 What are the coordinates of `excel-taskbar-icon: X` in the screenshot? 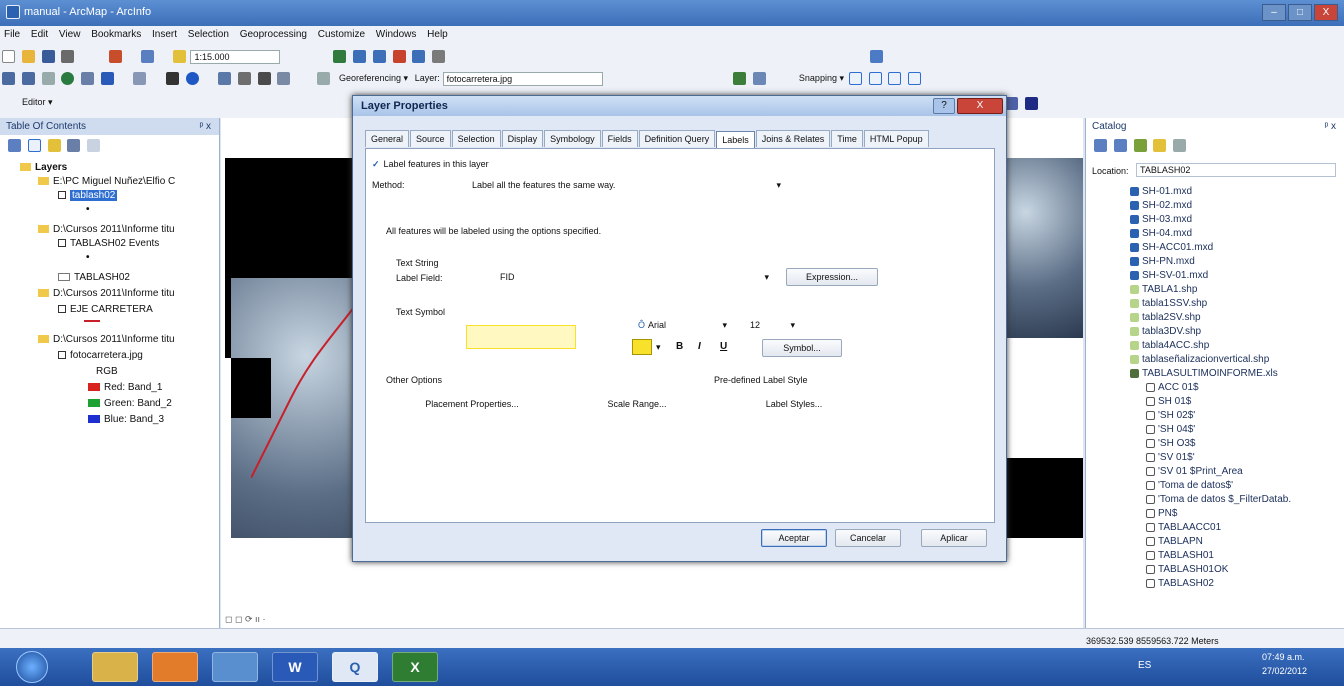 It's located at (415, 667).